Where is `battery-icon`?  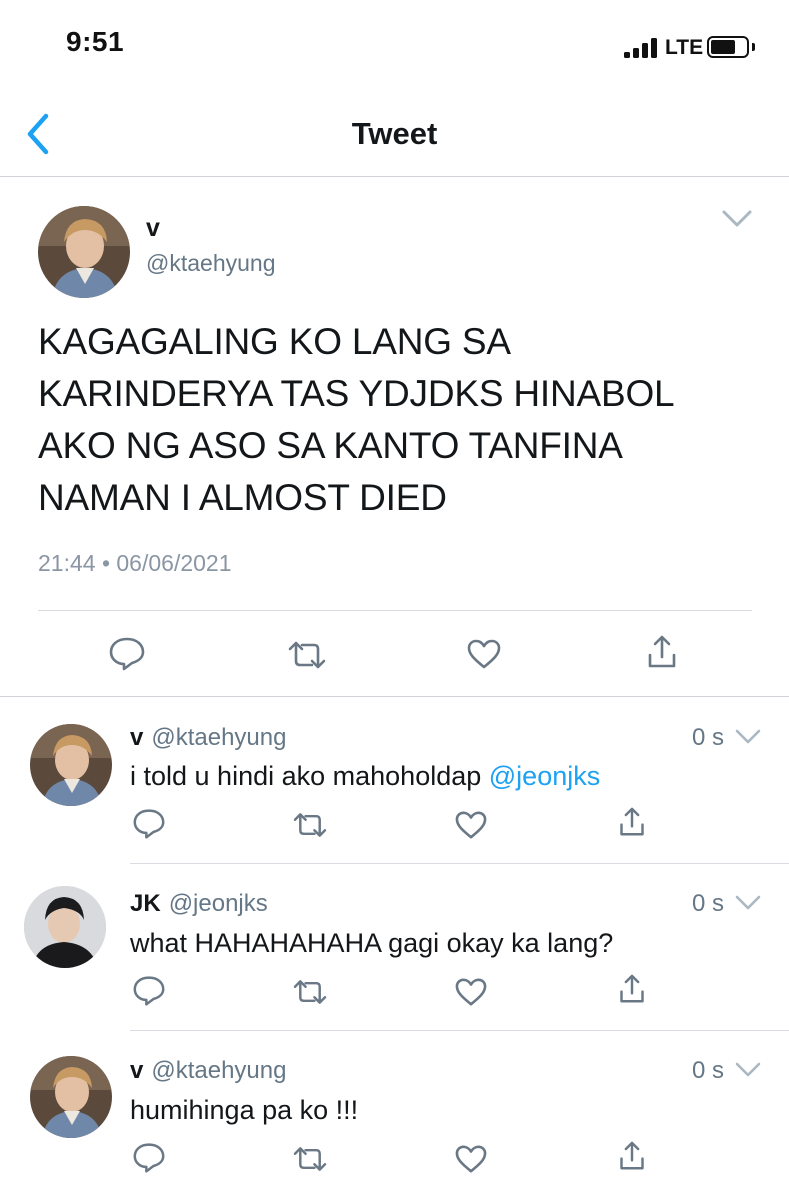 battery-icon is located at coordinates (728, 47).